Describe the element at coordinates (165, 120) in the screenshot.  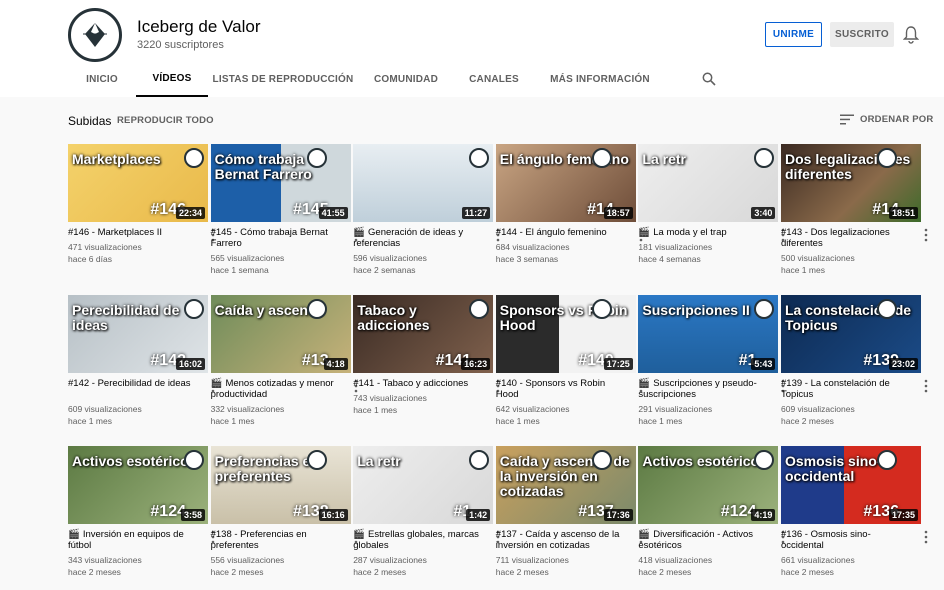
I see `play-all-button: REPRODUCIR TODO` at that location.